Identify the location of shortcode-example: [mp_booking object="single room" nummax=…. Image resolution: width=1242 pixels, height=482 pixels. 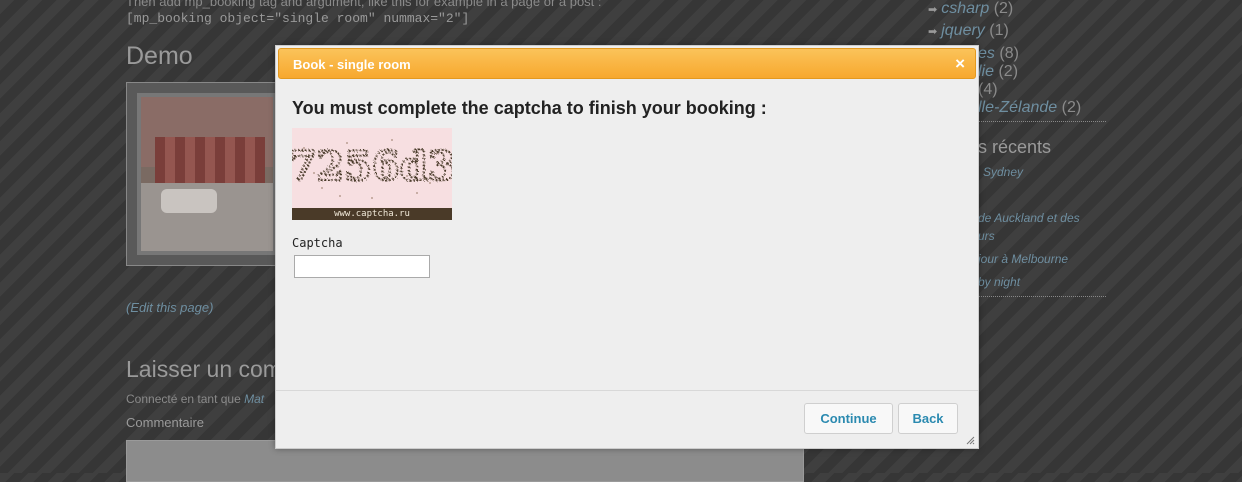
(298, 18).